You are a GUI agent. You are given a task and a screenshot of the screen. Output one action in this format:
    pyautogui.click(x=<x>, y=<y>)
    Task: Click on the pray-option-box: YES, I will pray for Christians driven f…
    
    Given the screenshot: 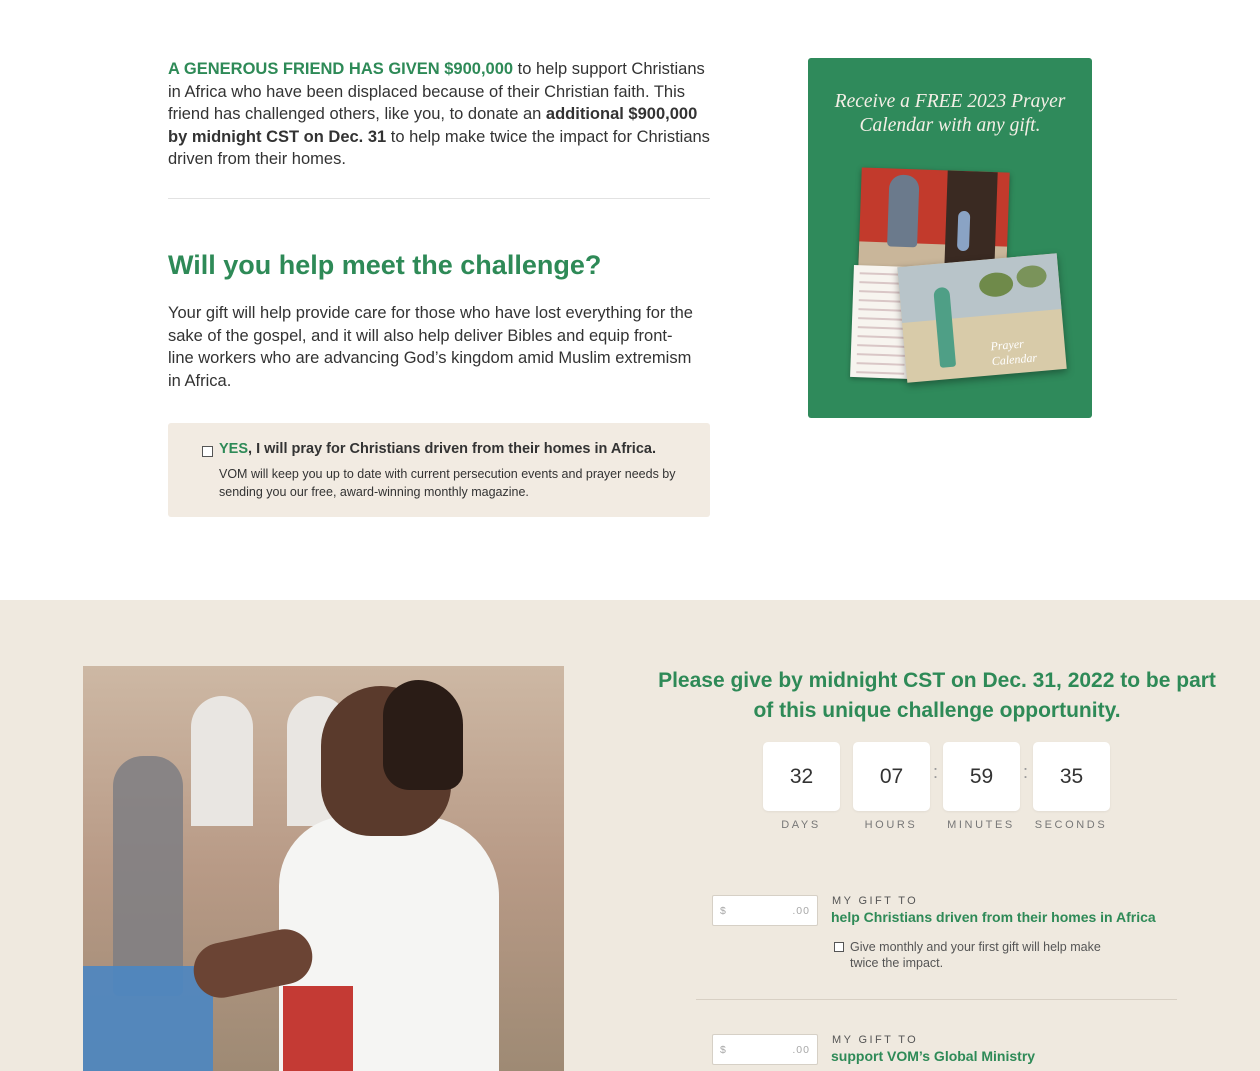 What is the action you would take?
    pyautogui.click(x=439, y=470)
    